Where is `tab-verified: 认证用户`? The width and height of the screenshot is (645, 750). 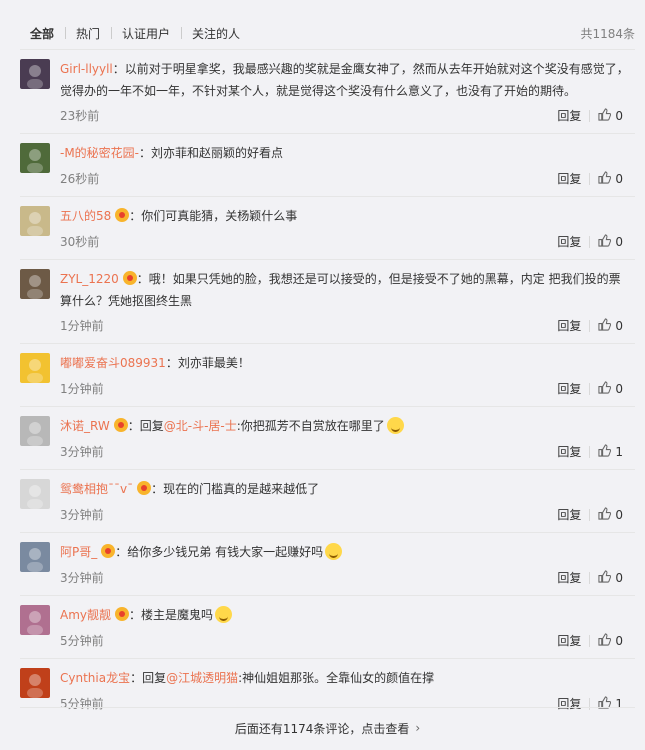 tab-verified: 认证用户 is located at coordinates (146, 33).